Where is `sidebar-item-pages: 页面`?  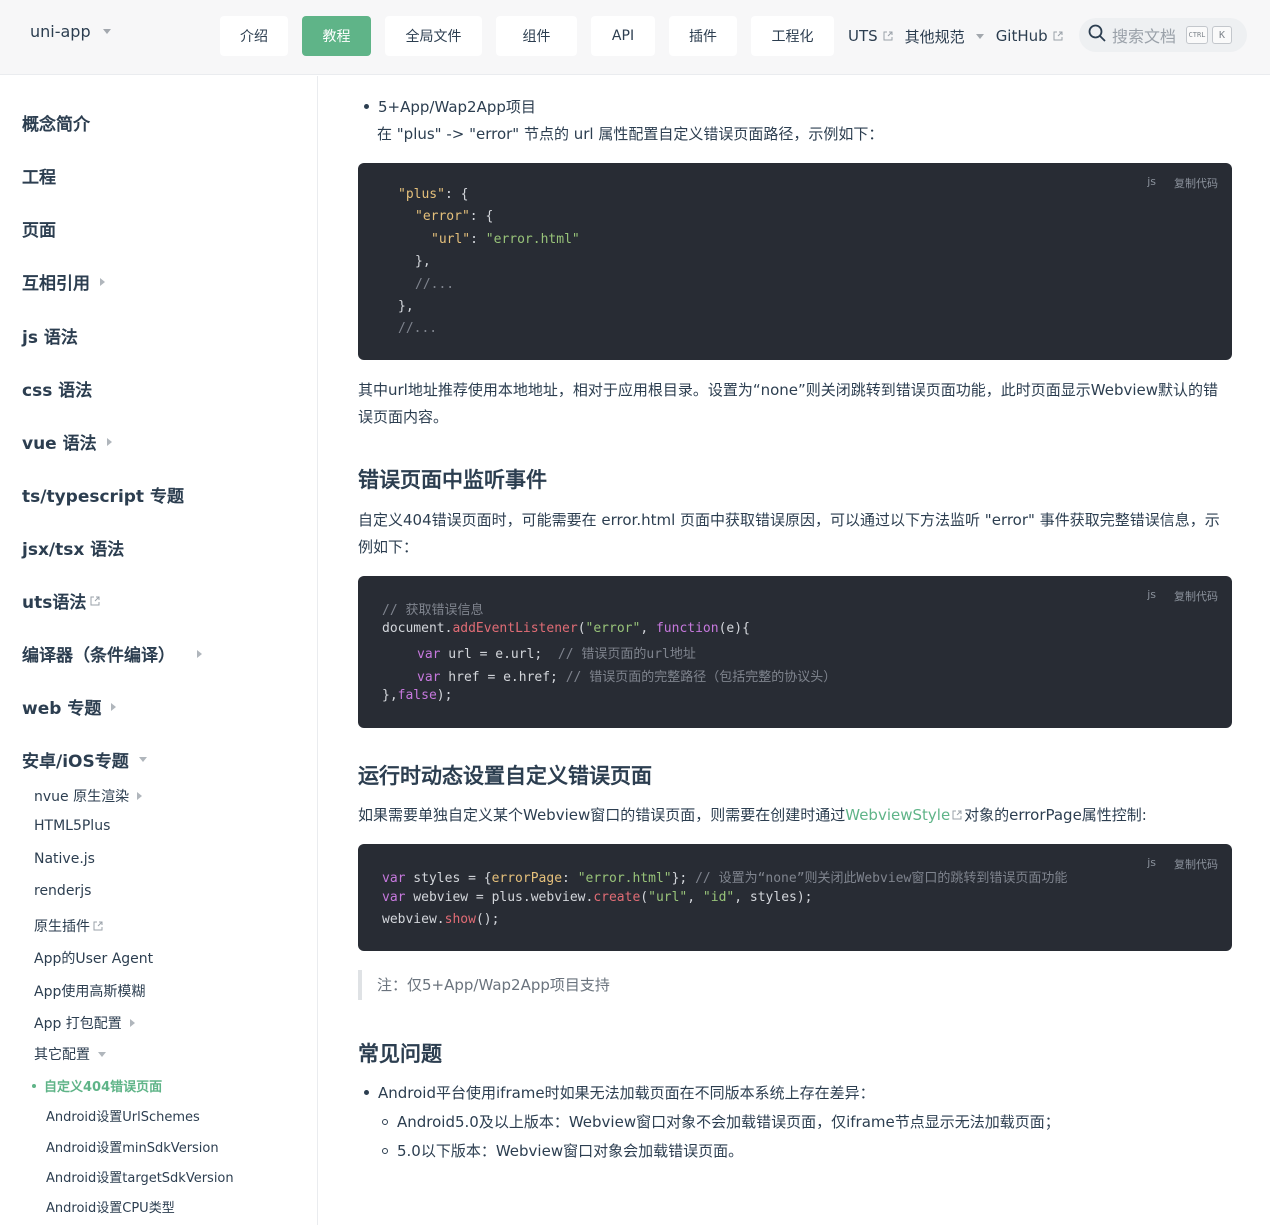
sidebar-item-pages: 页面 is located at coordinates (39, 228).